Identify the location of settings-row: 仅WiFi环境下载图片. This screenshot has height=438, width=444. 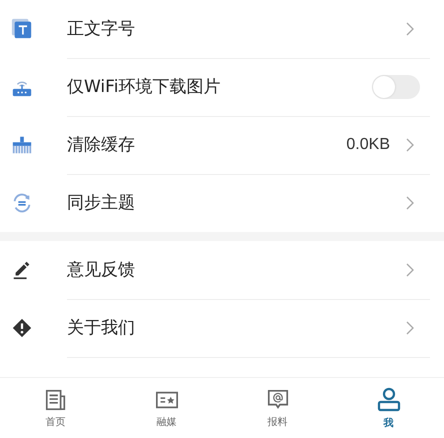
(222, 87).